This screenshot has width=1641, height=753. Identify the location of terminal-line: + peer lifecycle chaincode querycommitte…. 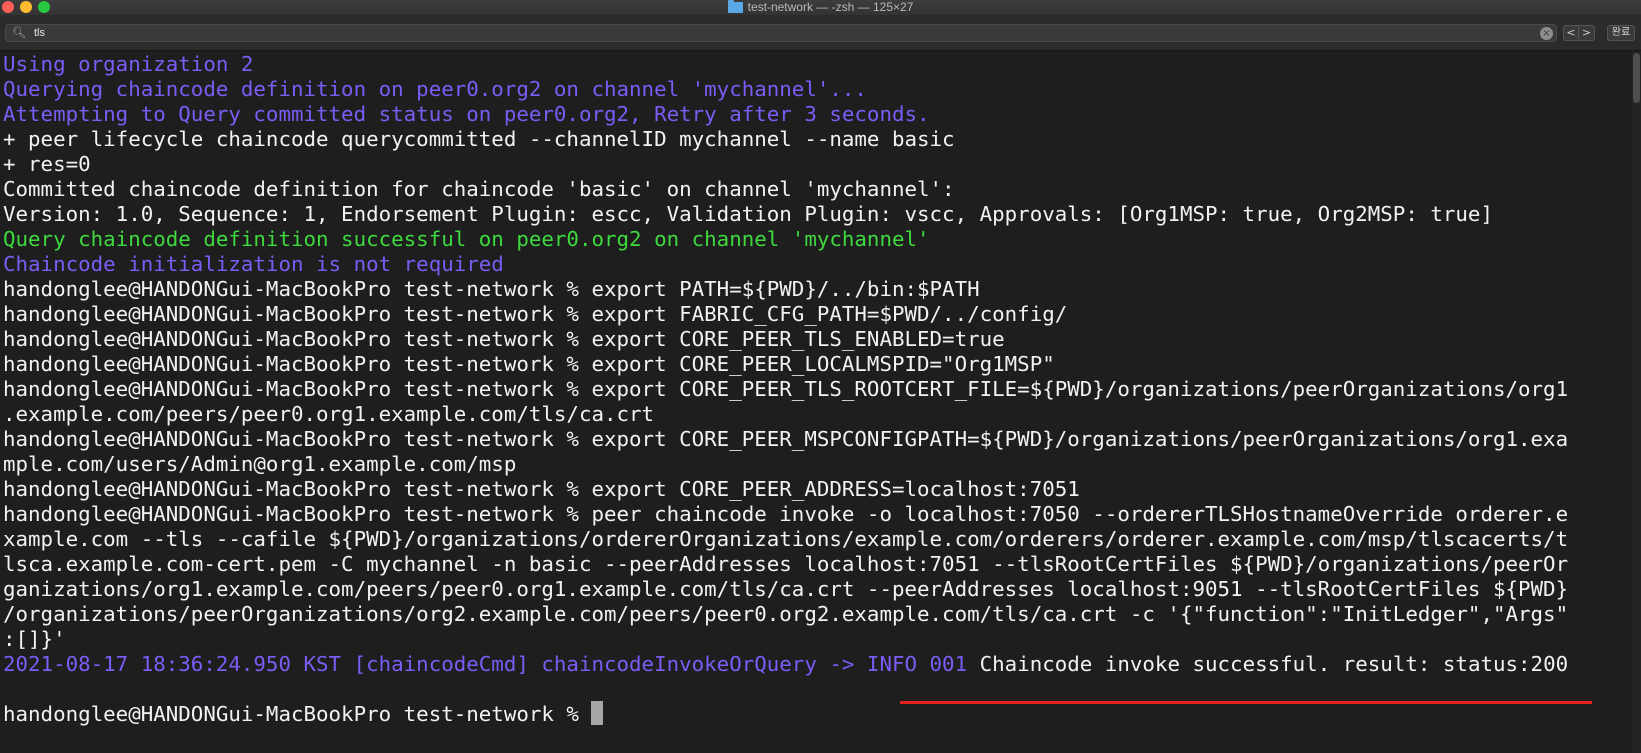
(479, 139).